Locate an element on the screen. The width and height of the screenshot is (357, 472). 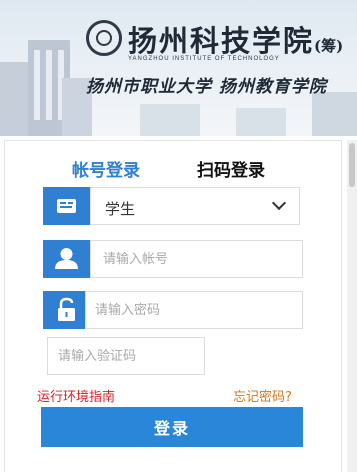
account-field is located at coordinates (196, 259).